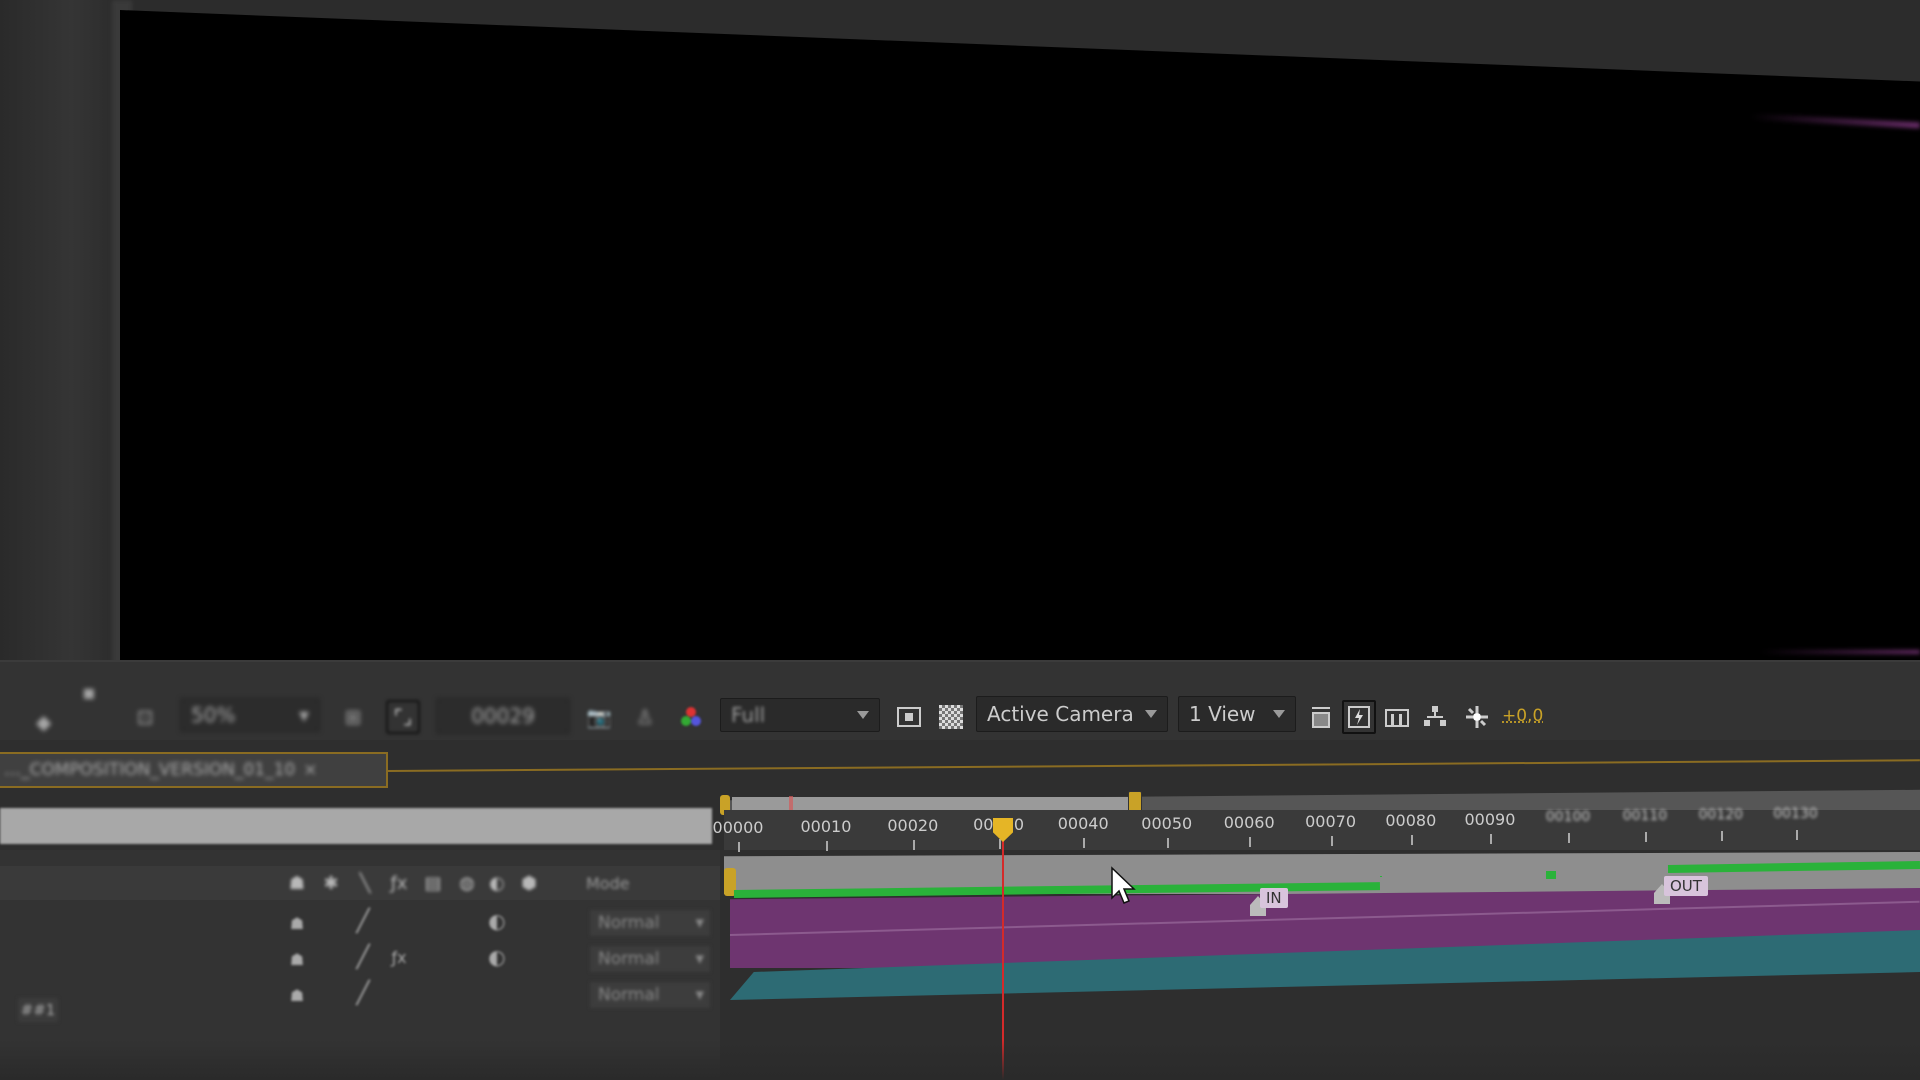  Describe the element at coordinates (1477, 717) in the screenshot. I see `exposure-icon` at that location.